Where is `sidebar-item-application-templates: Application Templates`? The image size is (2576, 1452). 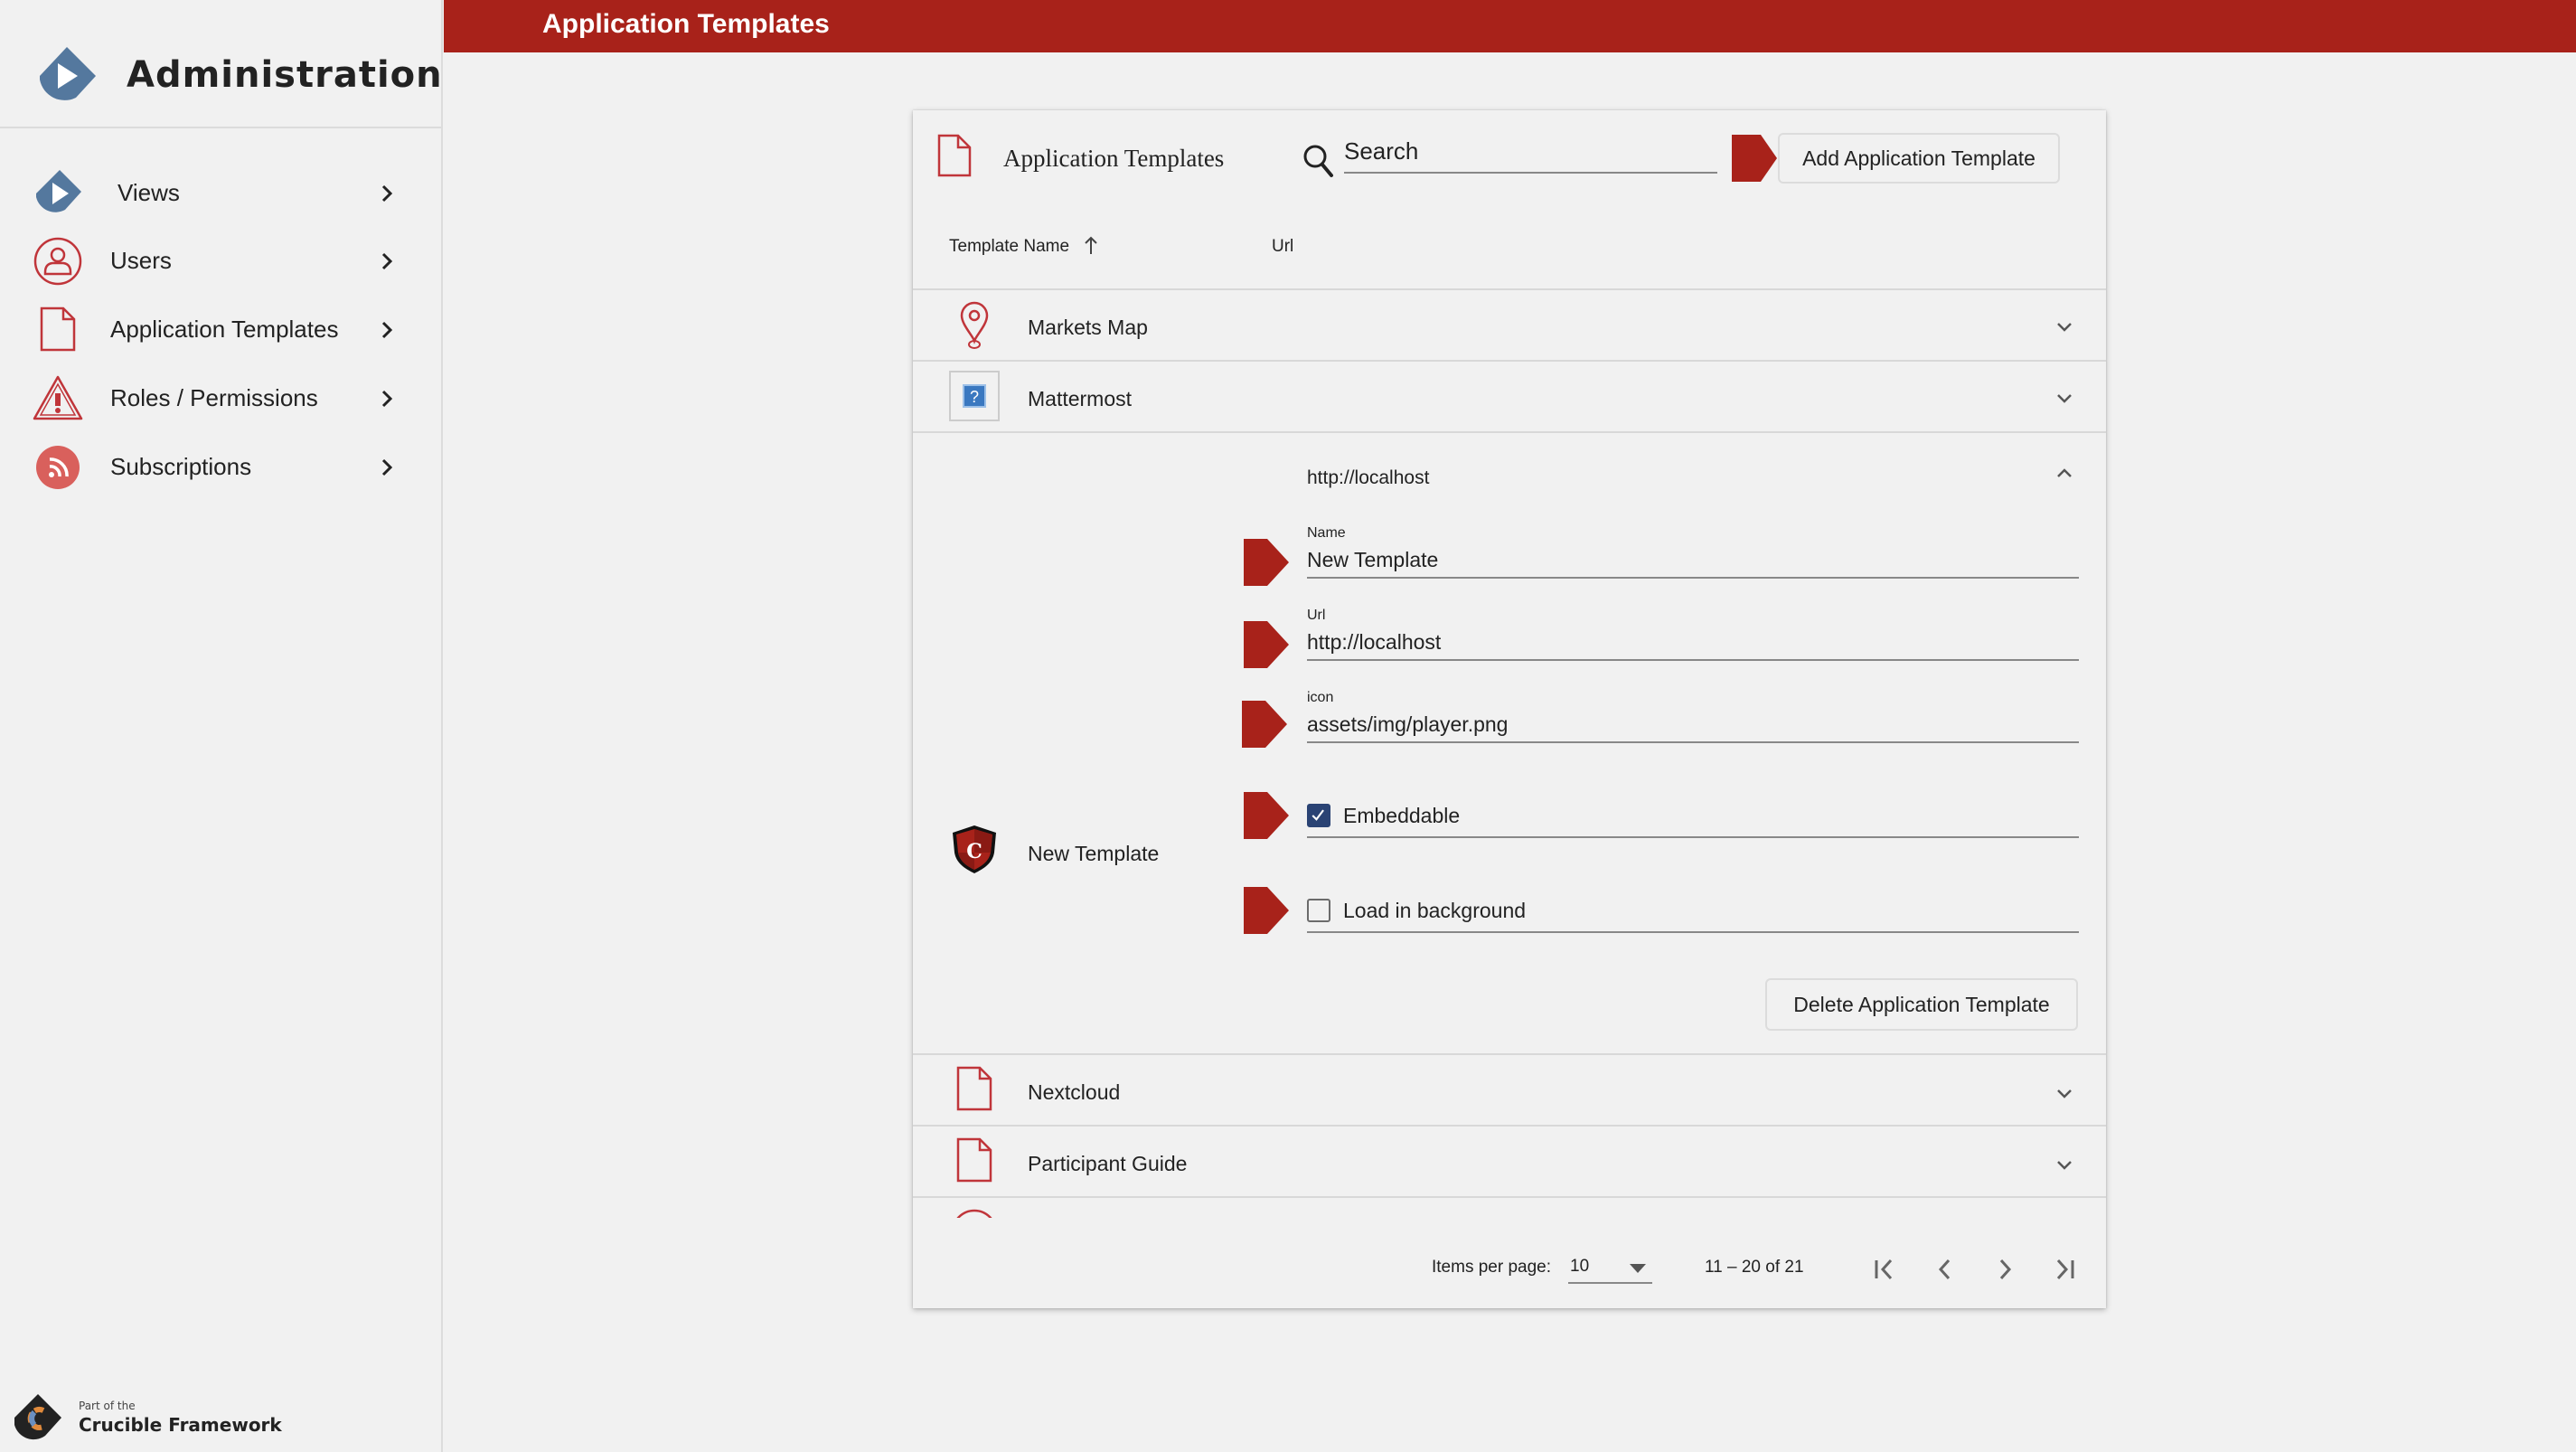
sidebar-item-application-templates: Application Templates is located at coordinates (220, 329).